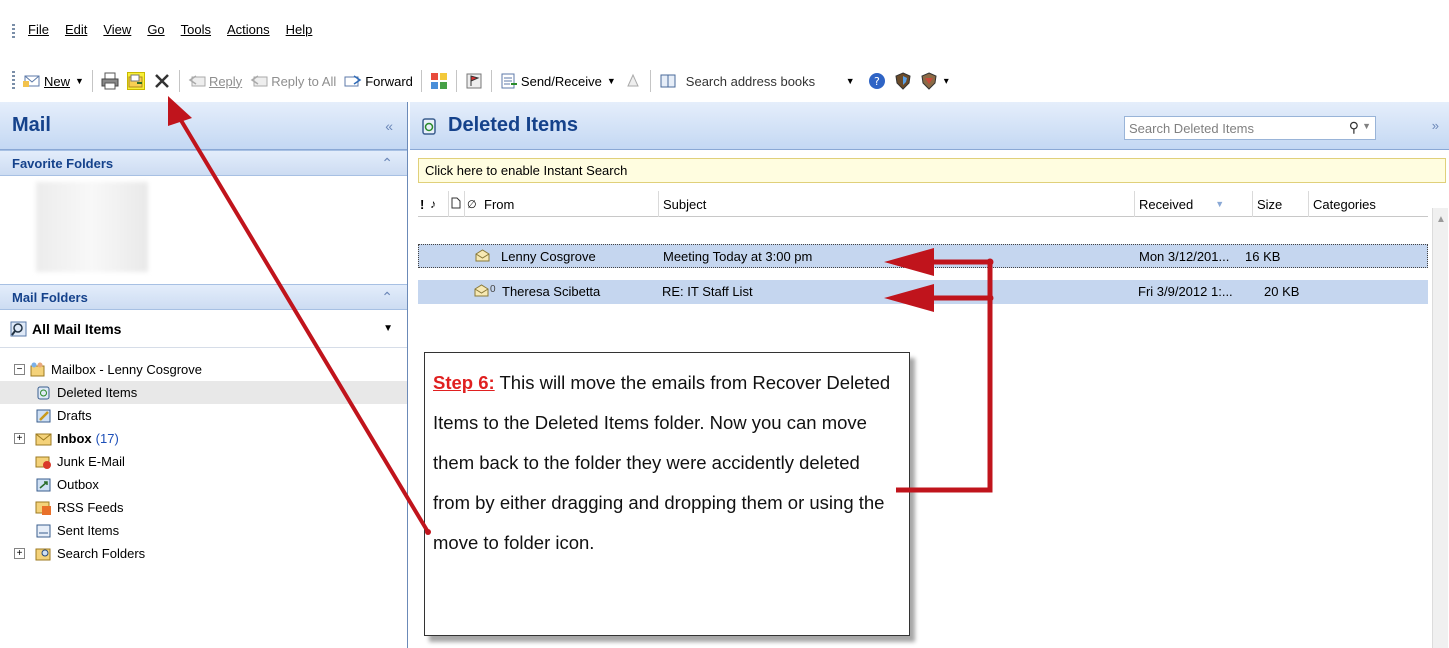 Image resolution: width=1449 pixels, height=648 pixels. What do you see at coordinates (939, 370) in the screenshot?
I see `bracket-arrows-to-rows` at bounding box center [939, 370].